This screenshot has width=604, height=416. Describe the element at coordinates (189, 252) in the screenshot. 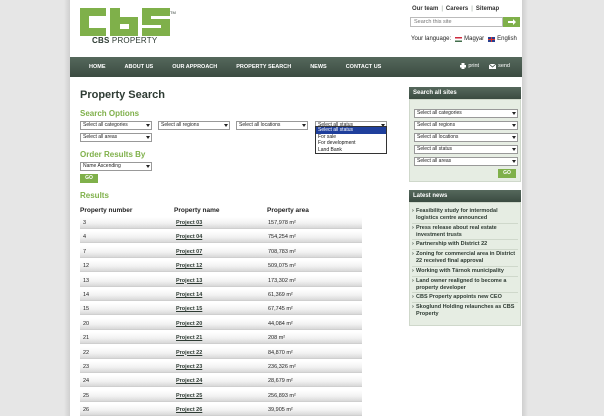

I see `property-name-link: Project 07` at that location.